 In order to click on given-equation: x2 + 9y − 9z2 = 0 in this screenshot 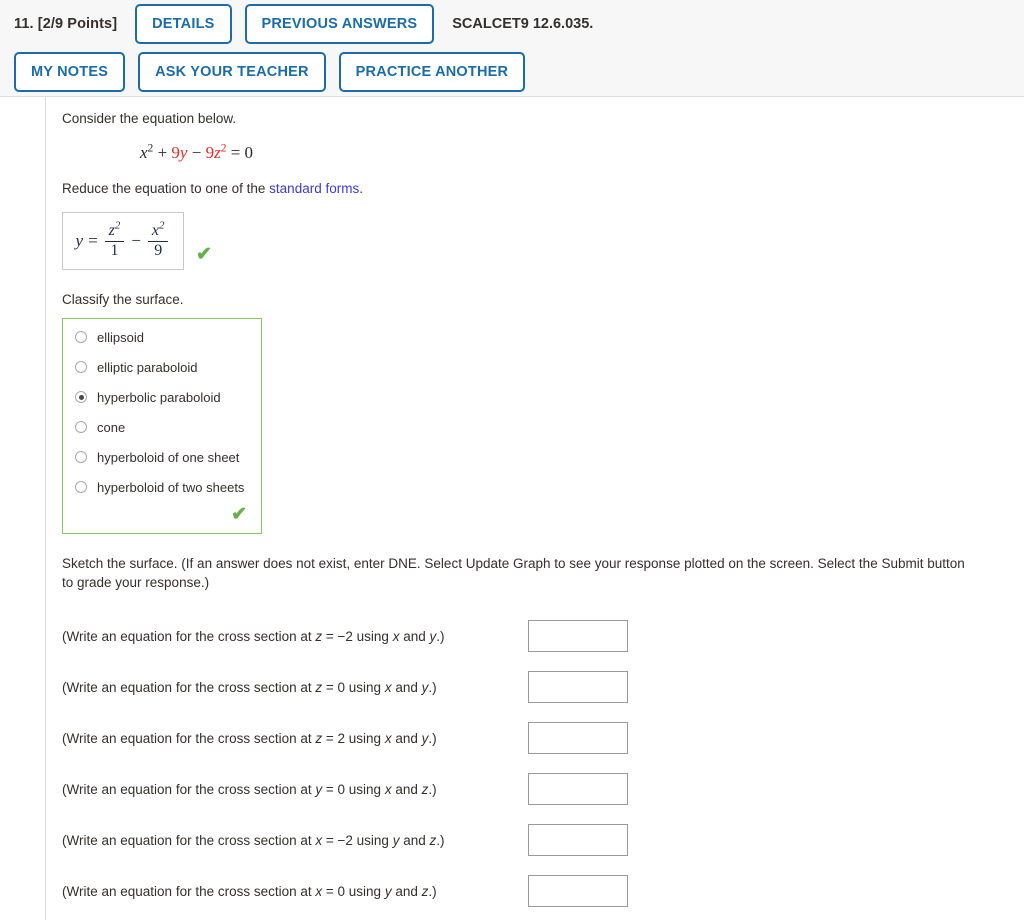, I will do `click(582, 151)`.